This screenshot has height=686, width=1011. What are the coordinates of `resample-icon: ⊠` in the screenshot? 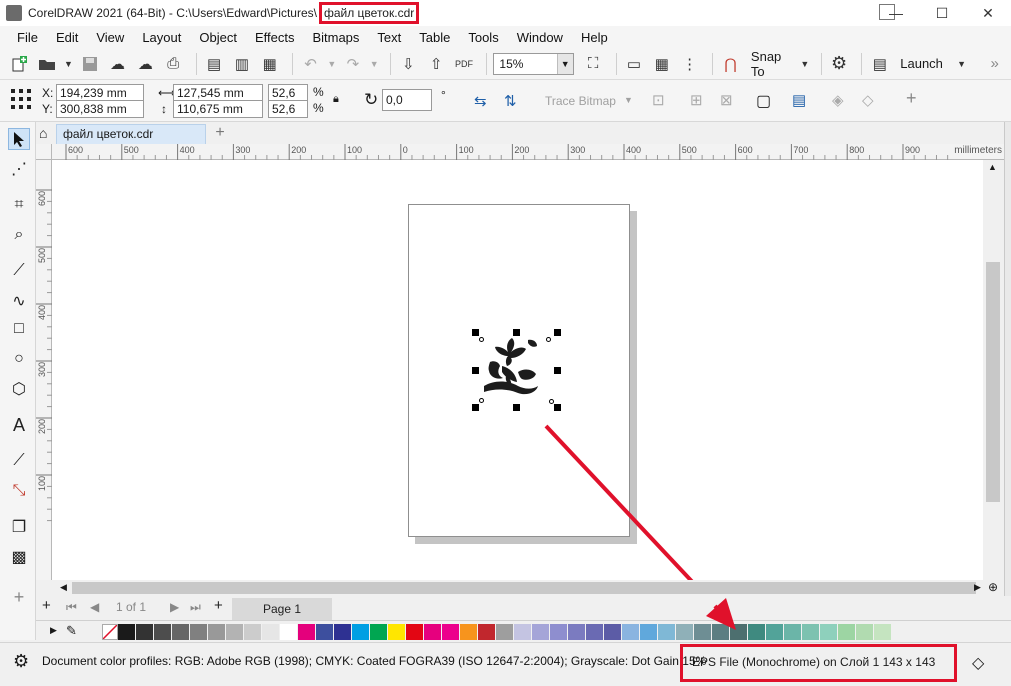 It's located at (726, 100).